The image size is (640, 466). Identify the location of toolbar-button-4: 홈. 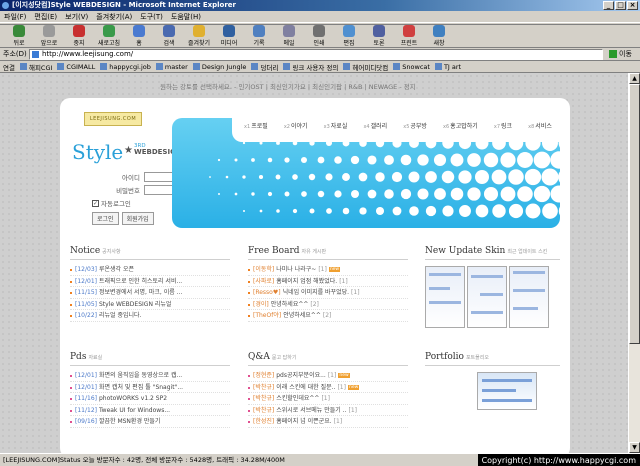
(139, 36).